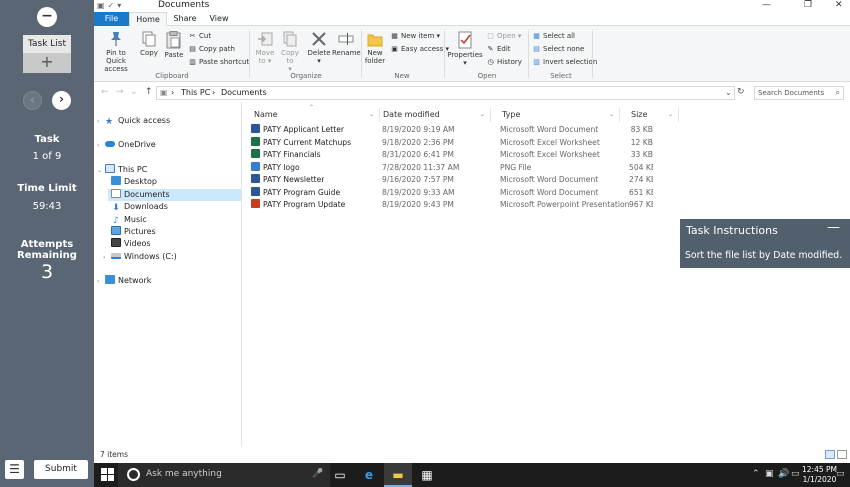 The width and height of the screenshot is (850, 487). Describe the element at coordinates (375, 48) in the screenshot. I see `new-folder-button: New folder` at that location.